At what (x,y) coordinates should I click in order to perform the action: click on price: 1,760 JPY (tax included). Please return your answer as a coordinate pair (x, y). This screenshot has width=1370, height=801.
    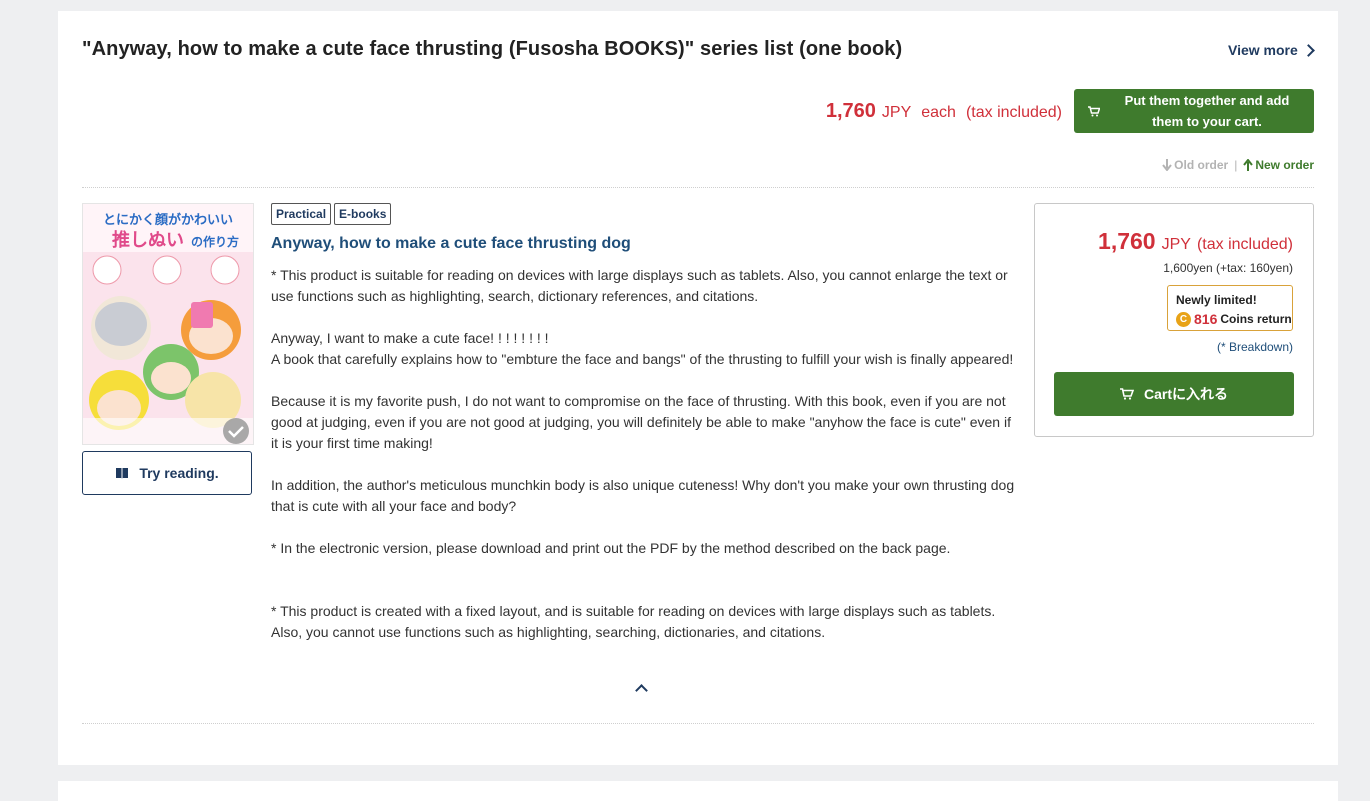
    Looking at the image, I should click on (1195, 241).